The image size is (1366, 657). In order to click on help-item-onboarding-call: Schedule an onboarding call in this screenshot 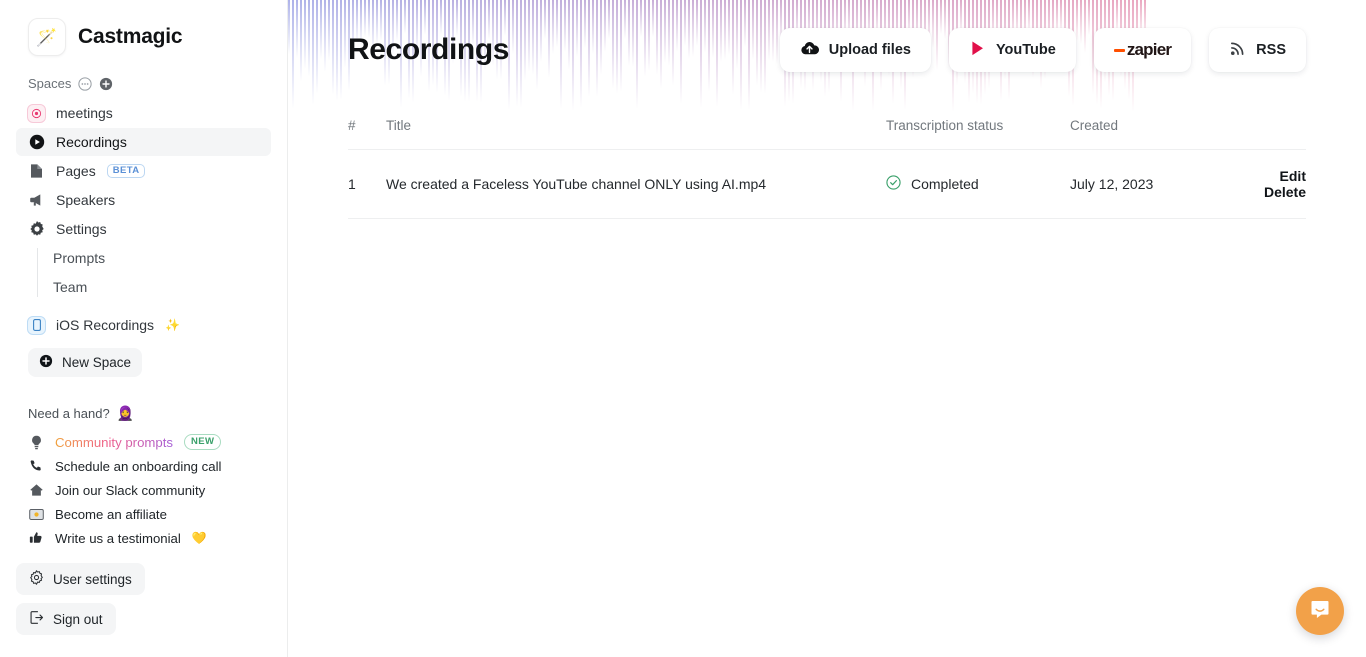, I will do `click(143, 466)`.